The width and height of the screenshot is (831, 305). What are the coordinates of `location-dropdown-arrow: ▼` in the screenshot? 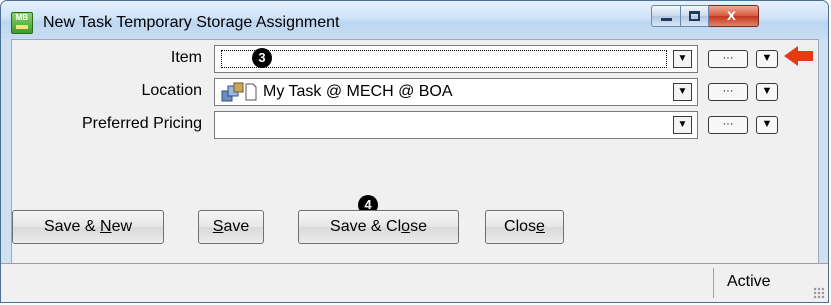 It's located at (682, 92).